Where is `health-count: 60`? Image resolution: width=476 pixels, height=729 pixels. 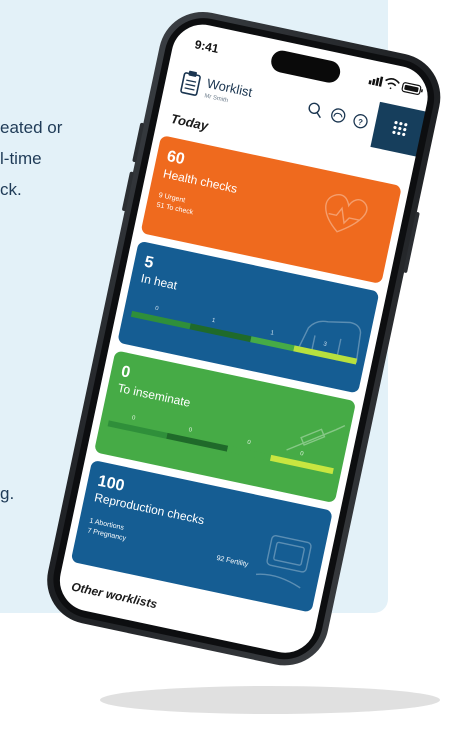
health-count: 60 is located at coordinates (175, 158).